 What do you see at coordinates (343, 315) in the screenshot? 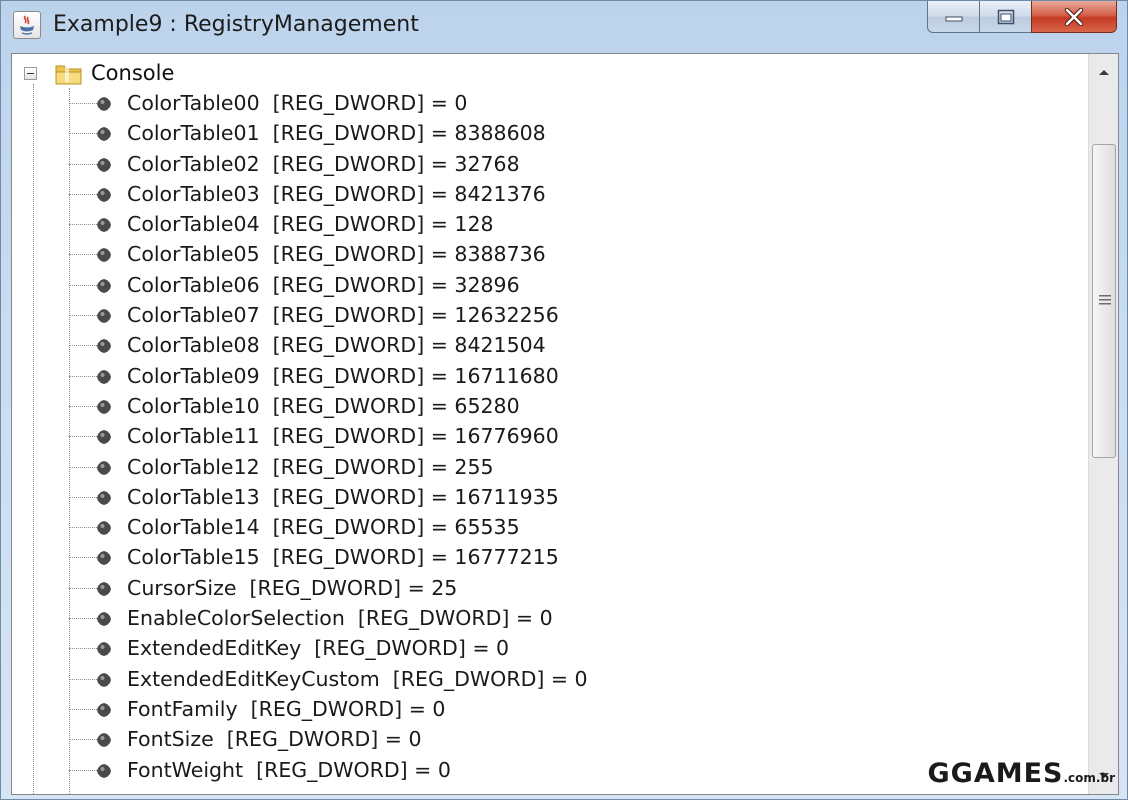
I see `tree-node-label: ColorTable07 [REG_DWORD] = 12632256` at bounding box center [343, 315].